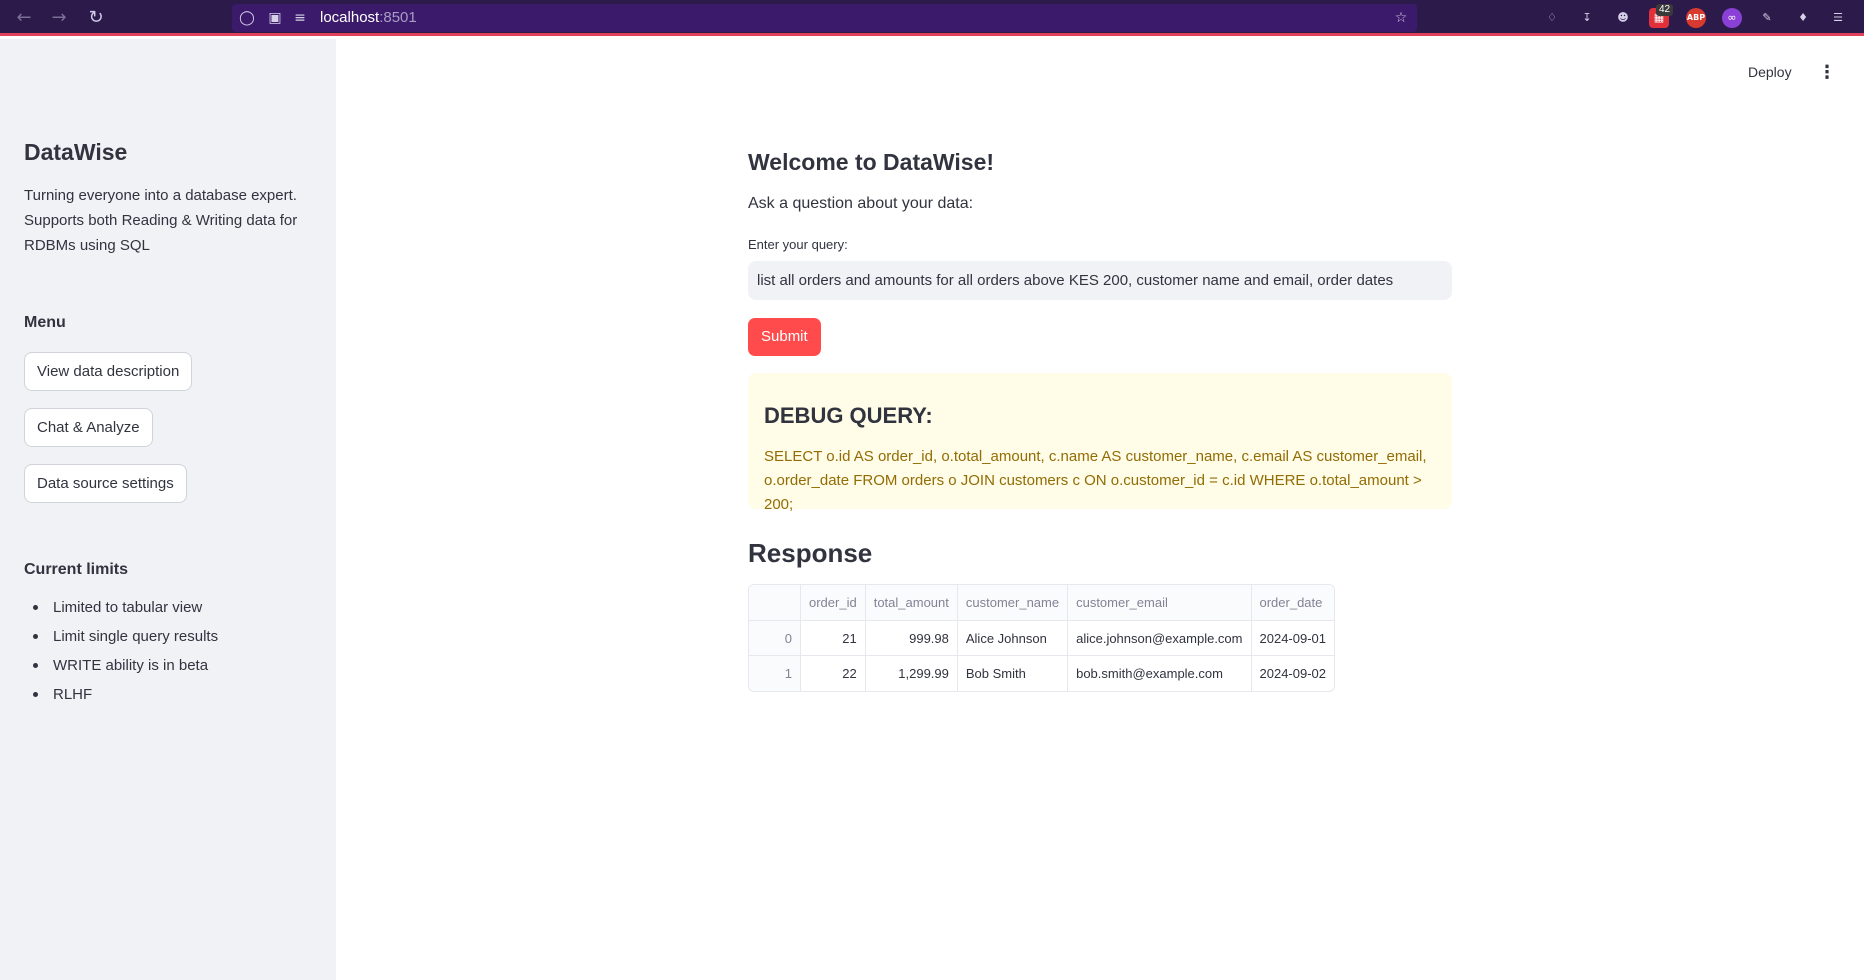 The height and width of the screenshot is (980, 1864). I want to click on row-index: 1, so click(775, 673).